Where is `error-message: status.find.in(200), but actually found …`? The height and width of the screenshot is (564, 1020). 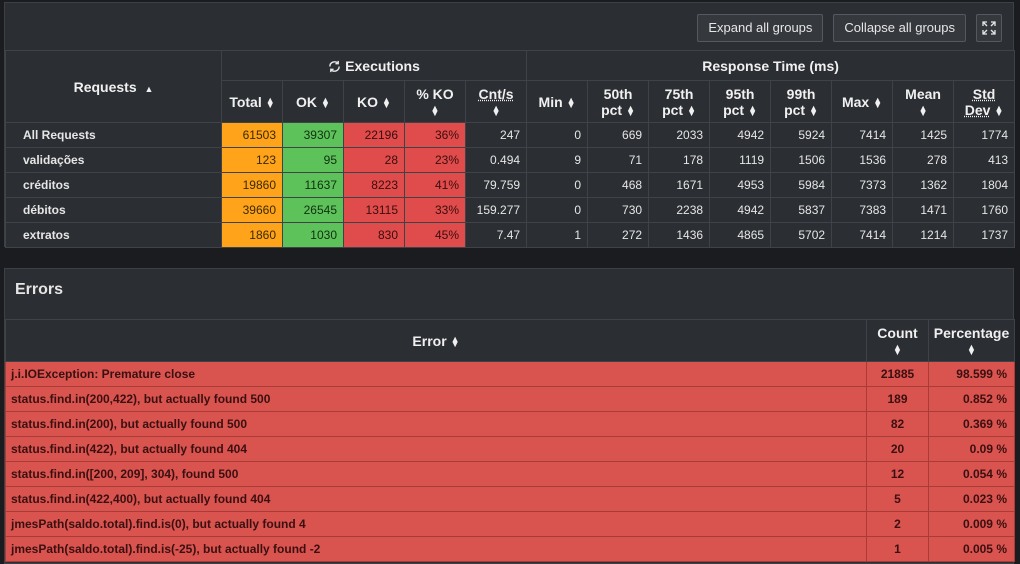
error-message: status.find.in(200), but actually found … is located at coordinates (436, 424).